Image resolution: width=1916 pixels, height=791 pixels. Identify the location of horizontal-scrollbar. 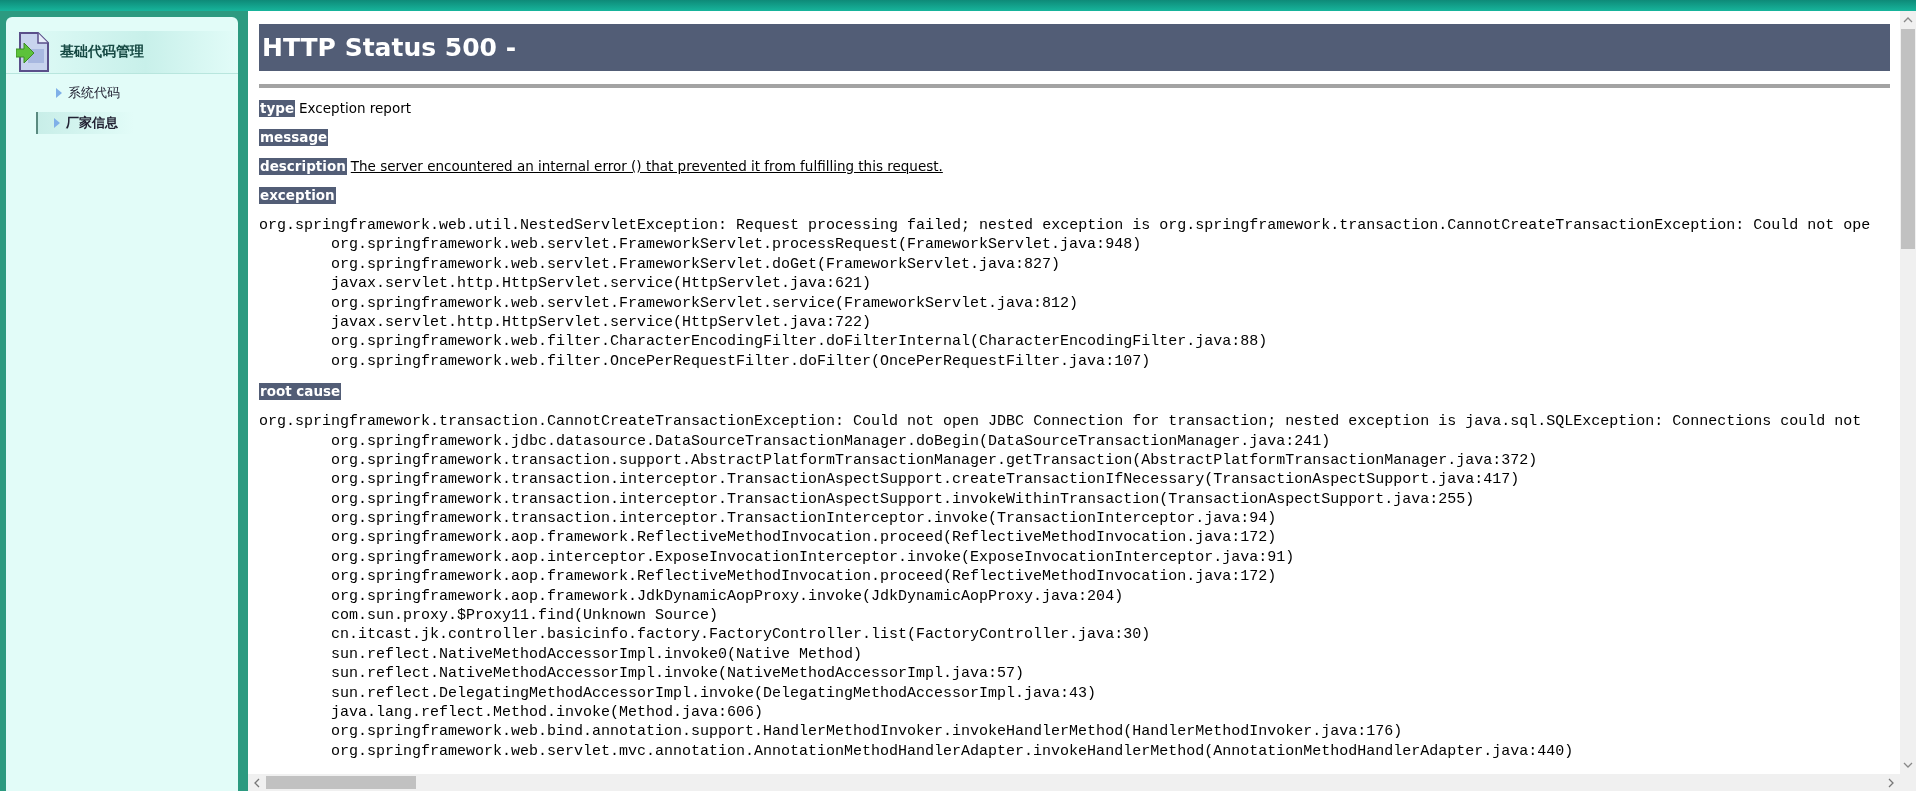
(1074, 782).